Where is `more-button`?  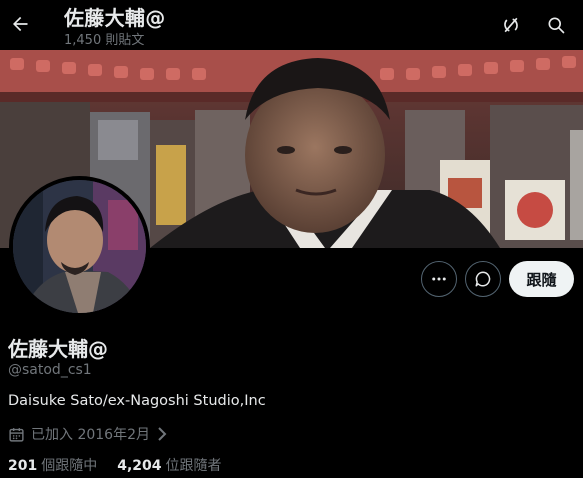
more-button is located at coordinates (439, 279).